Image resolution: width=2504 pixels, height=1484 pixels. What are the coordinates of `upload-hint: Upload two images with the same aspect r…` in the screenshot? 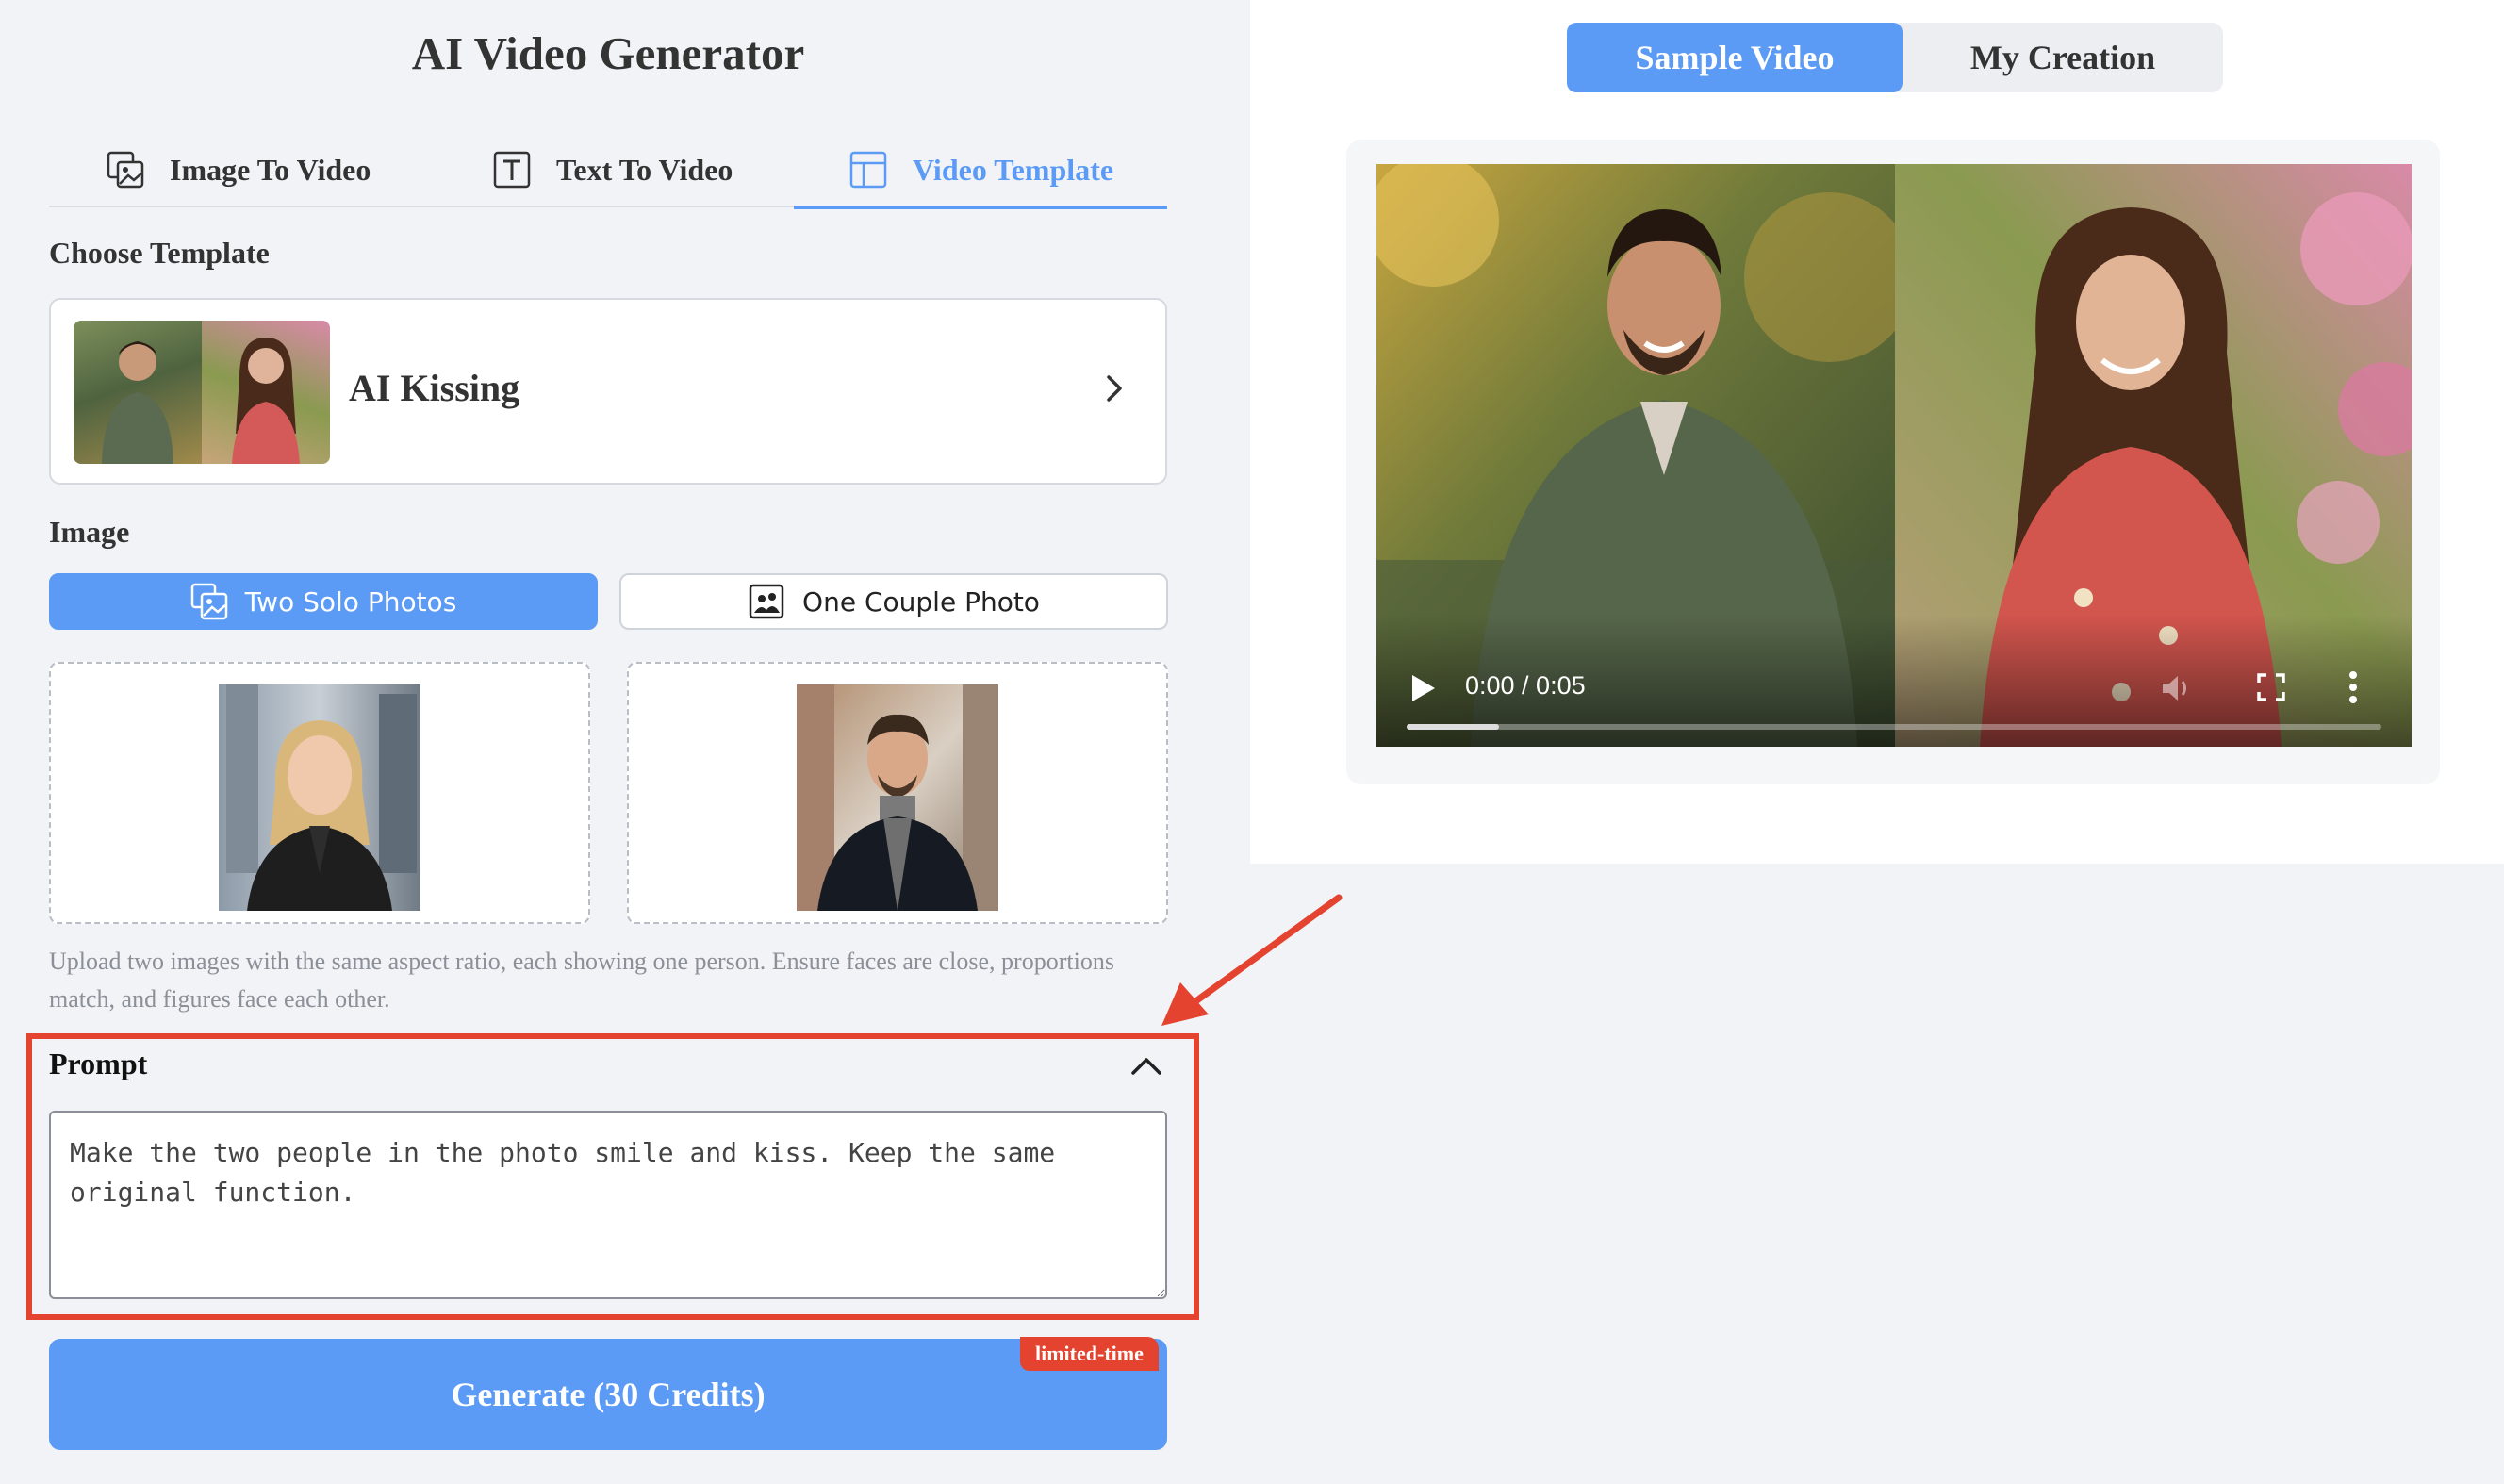 It's located at (581, 981).